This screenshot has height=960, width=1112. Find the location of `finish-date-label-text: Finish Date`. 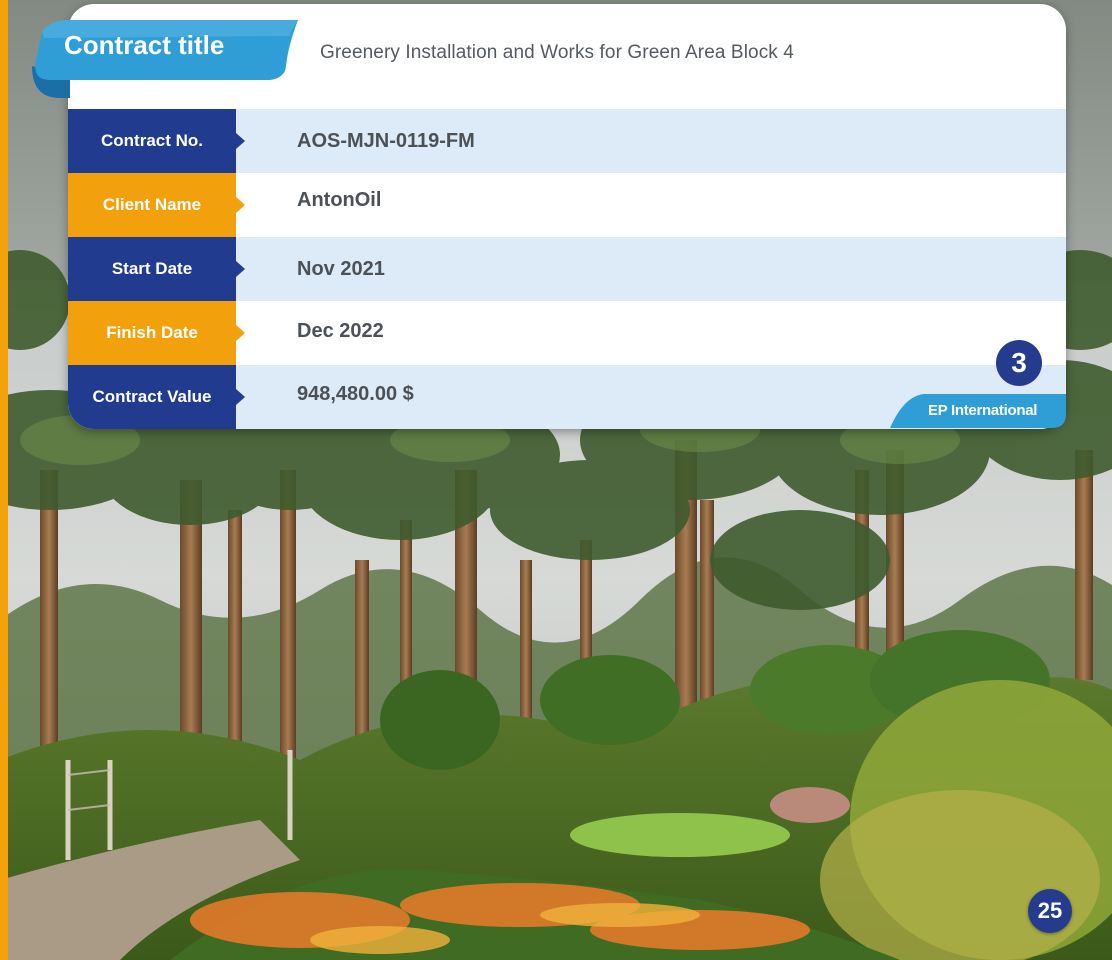

finish-date-label-text: Finish Date is located at coordinates (152, 332).